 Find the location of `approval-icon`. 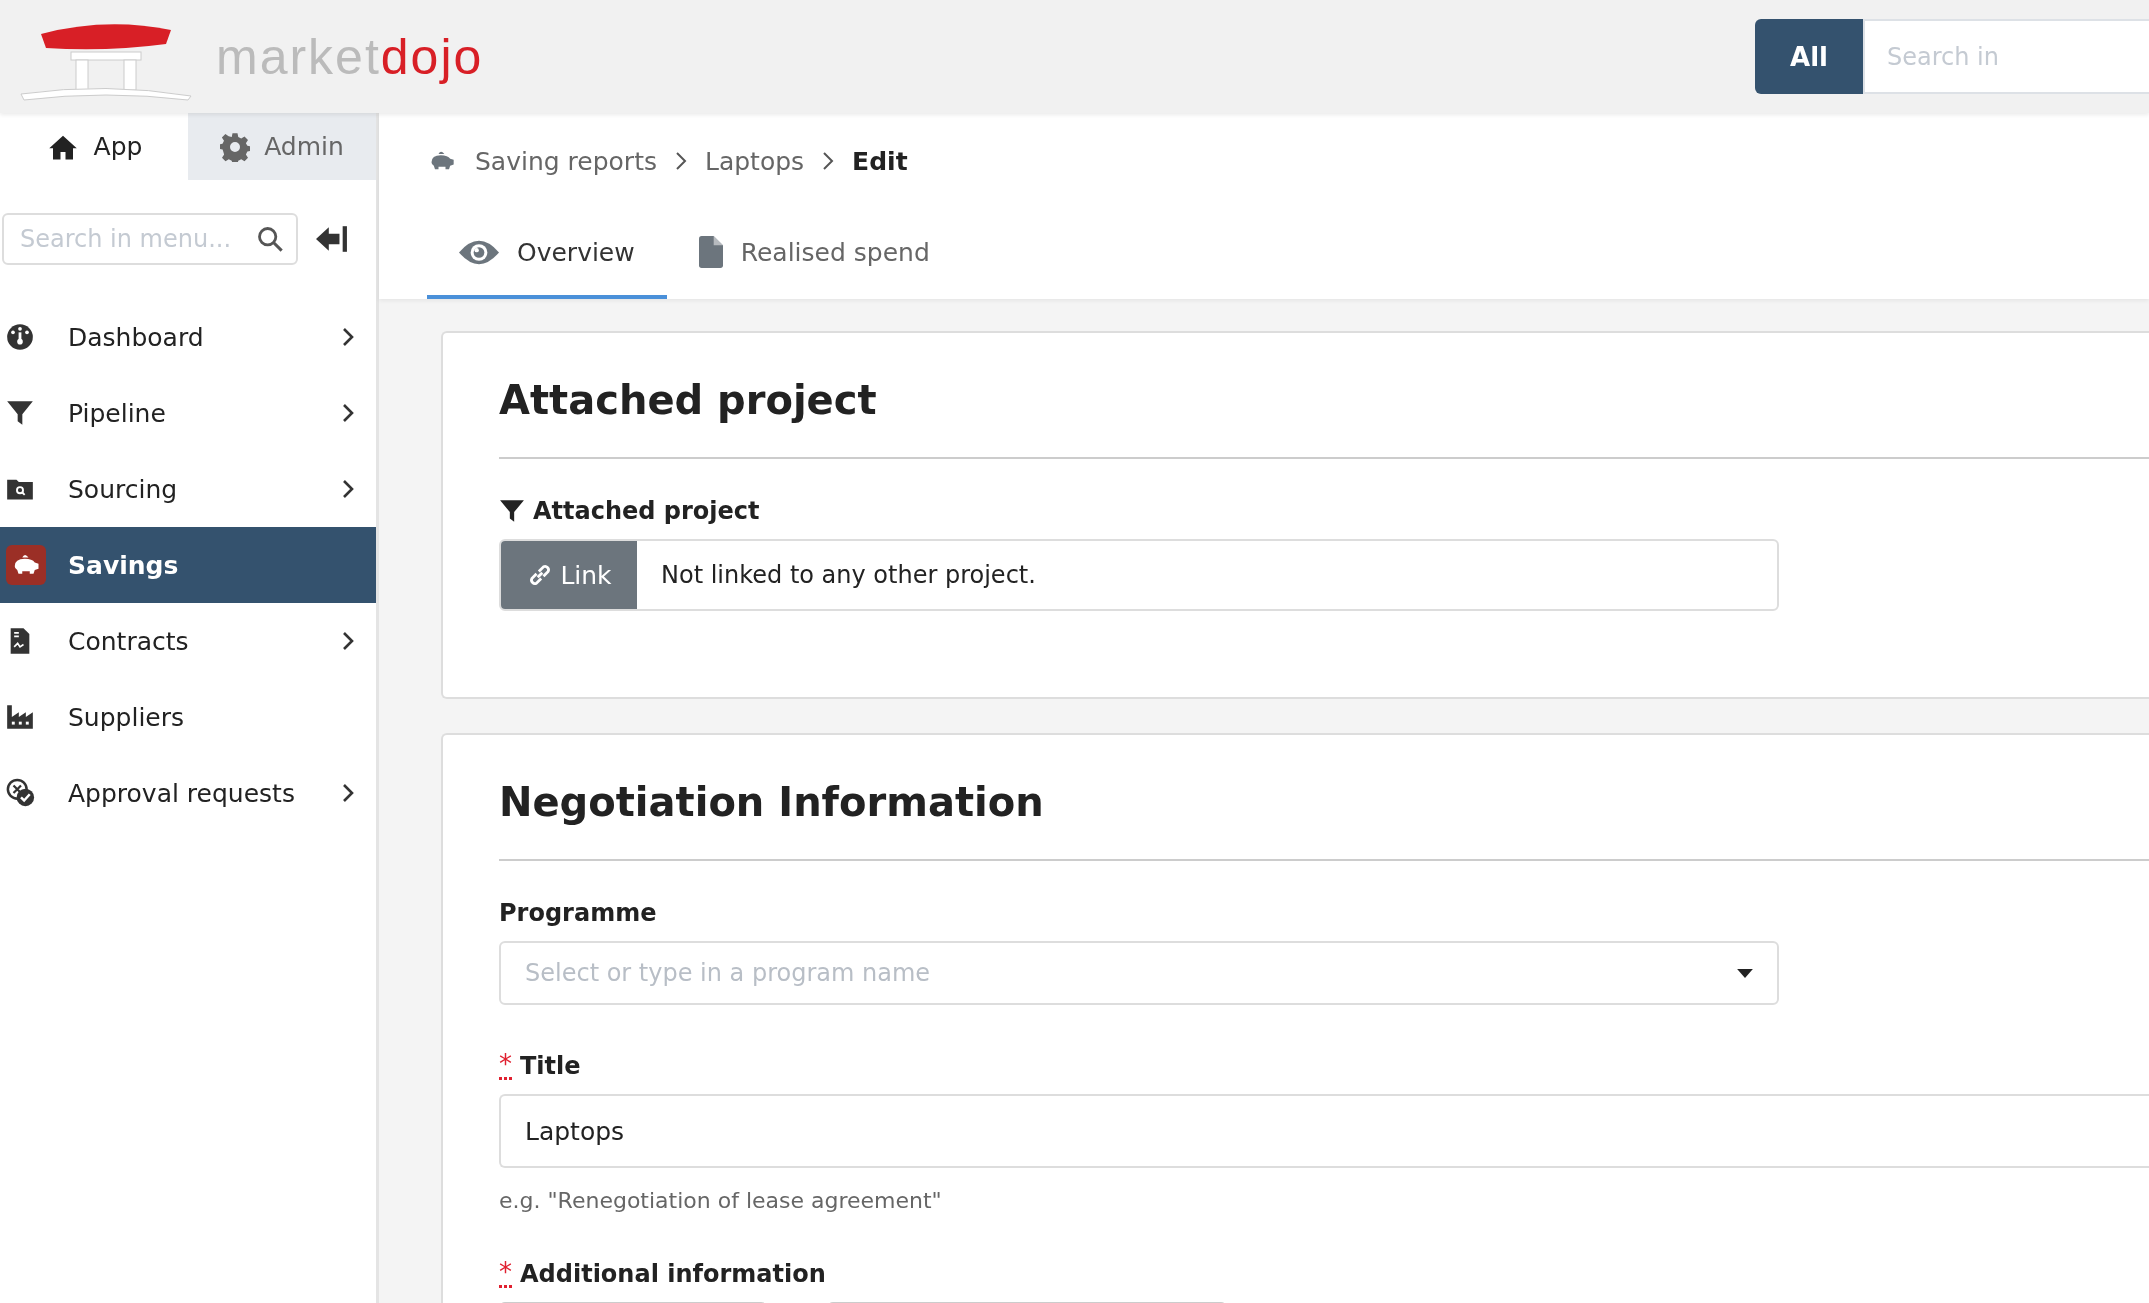

approval-icon is located at coordinates (21, 793).